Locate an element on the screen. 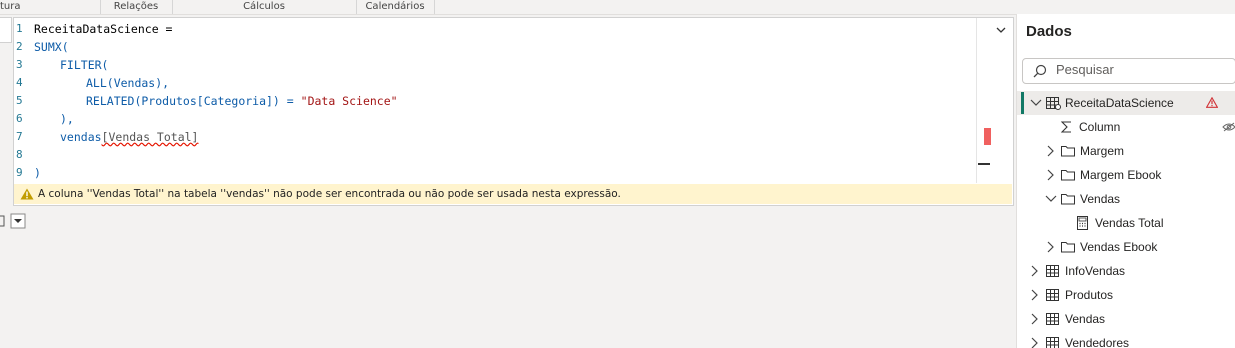  tab-calendarios: Calendários is located at coordinates (395, 7).